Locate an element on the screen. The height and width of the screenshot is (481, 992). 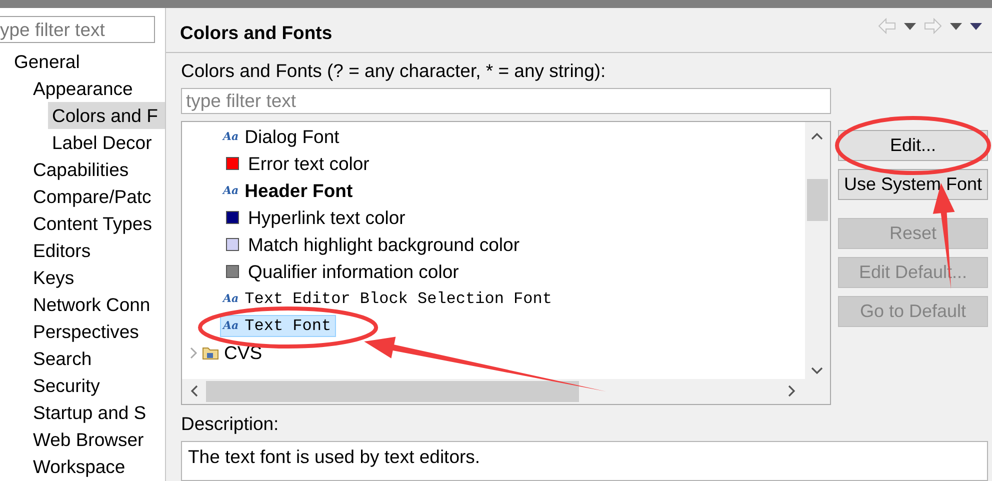
scroll-down-icon is located at coordinates (817, 371).